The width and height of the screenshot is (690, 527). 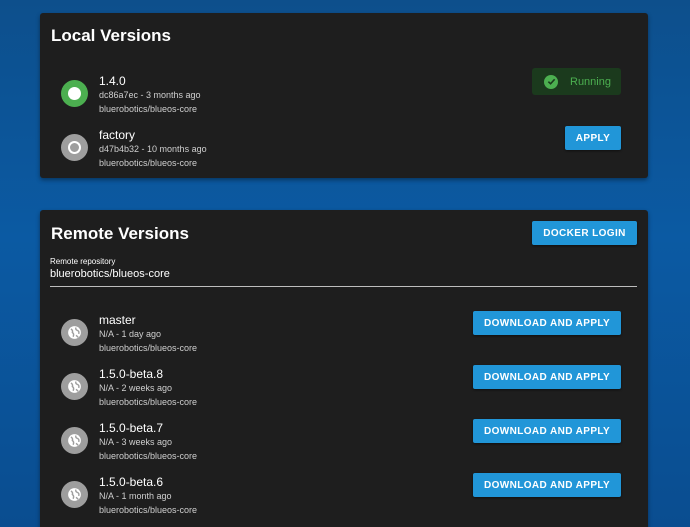 What do you see at coordinates (135, 496) in the screenshot?
I see `version-meta: N/A - 1 month ago` at bounding box center [135, 496].